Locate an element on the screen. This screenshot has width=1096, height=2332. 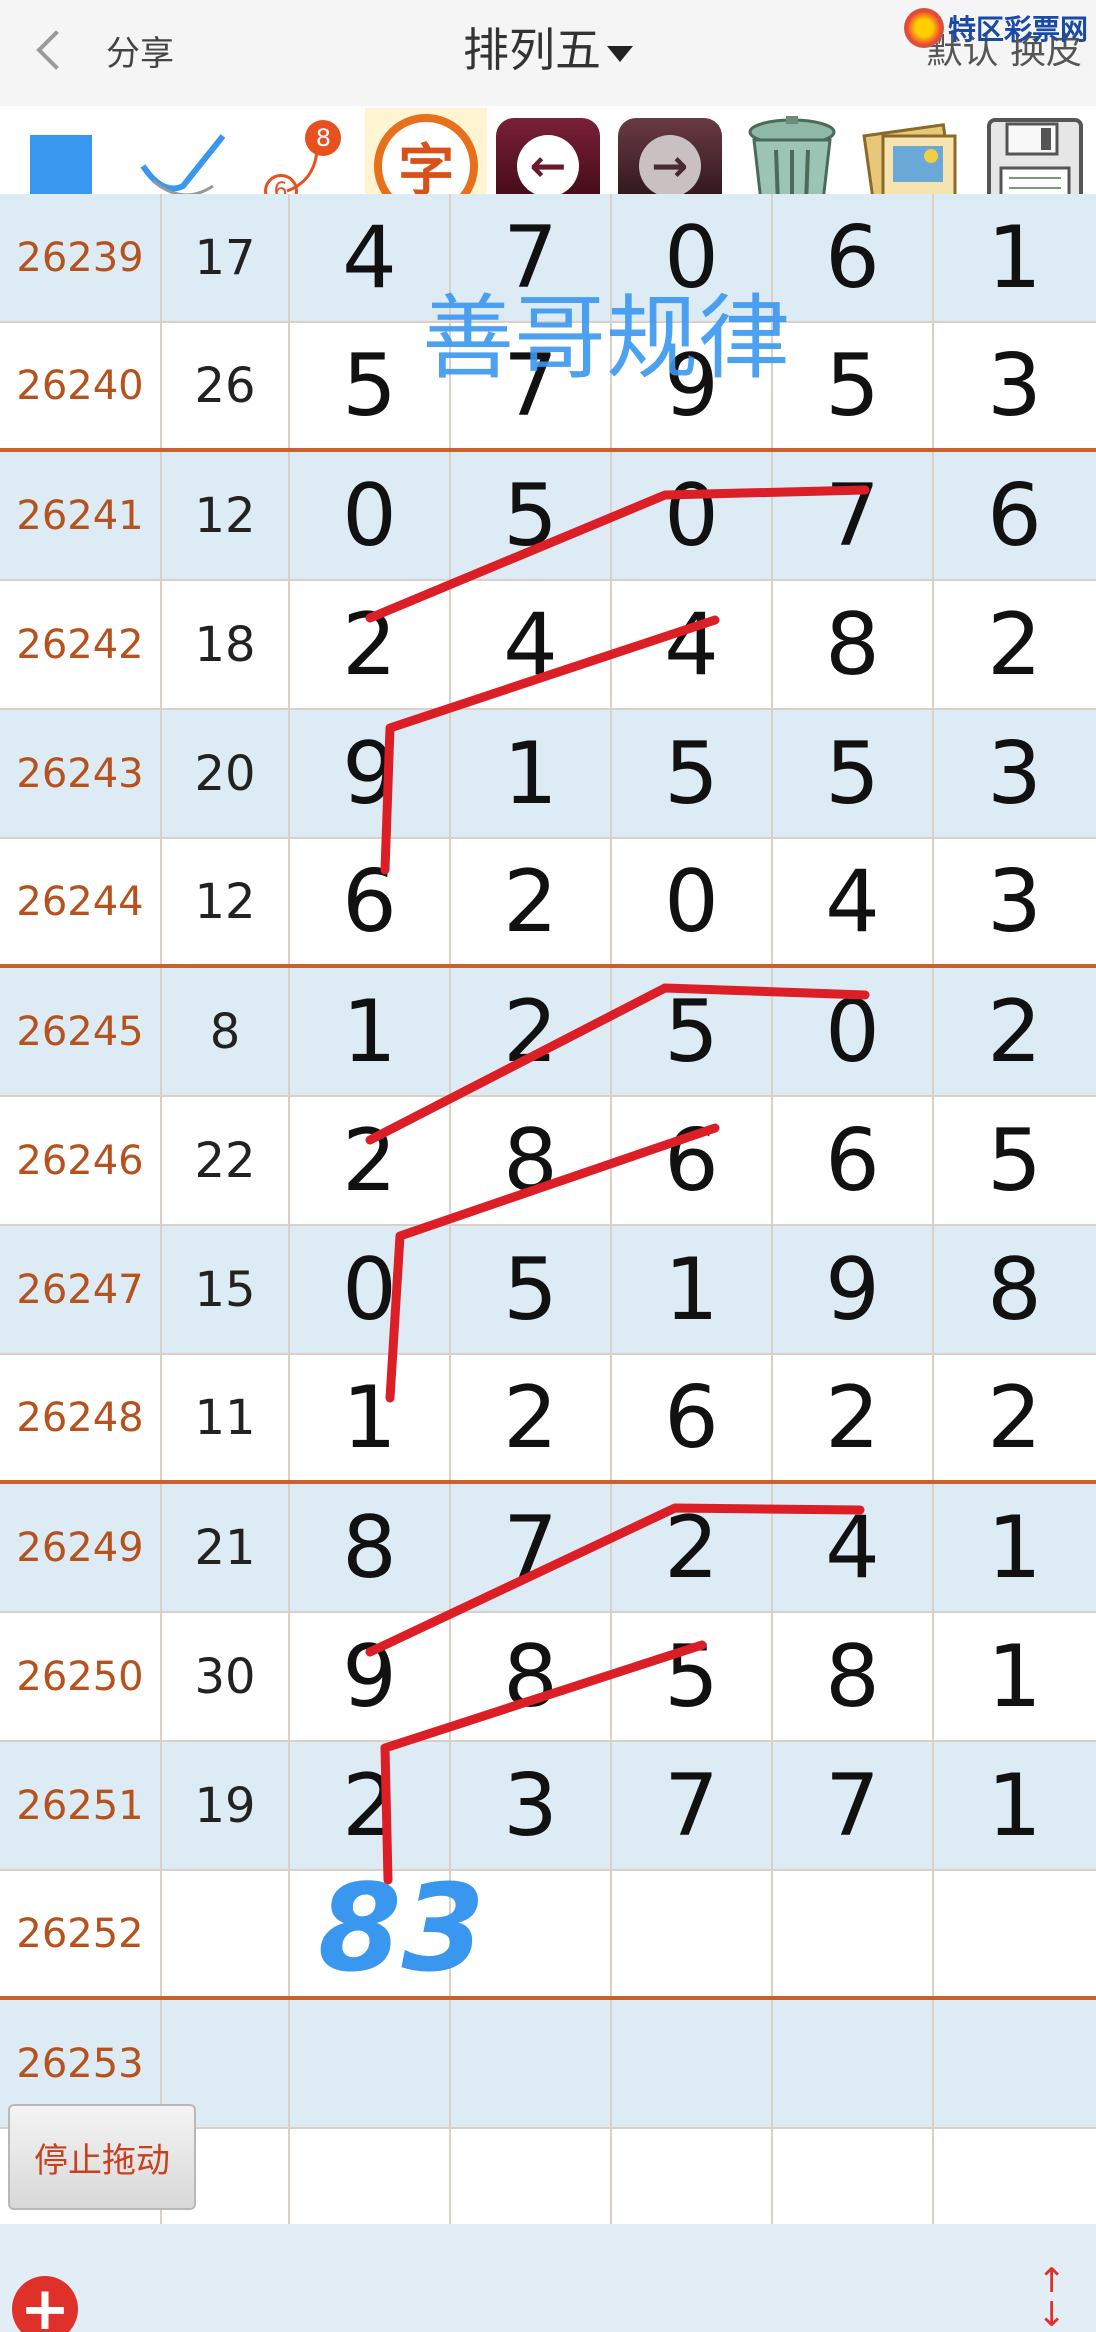
issue-number: 26245 is located at coordinates (81, 1031).